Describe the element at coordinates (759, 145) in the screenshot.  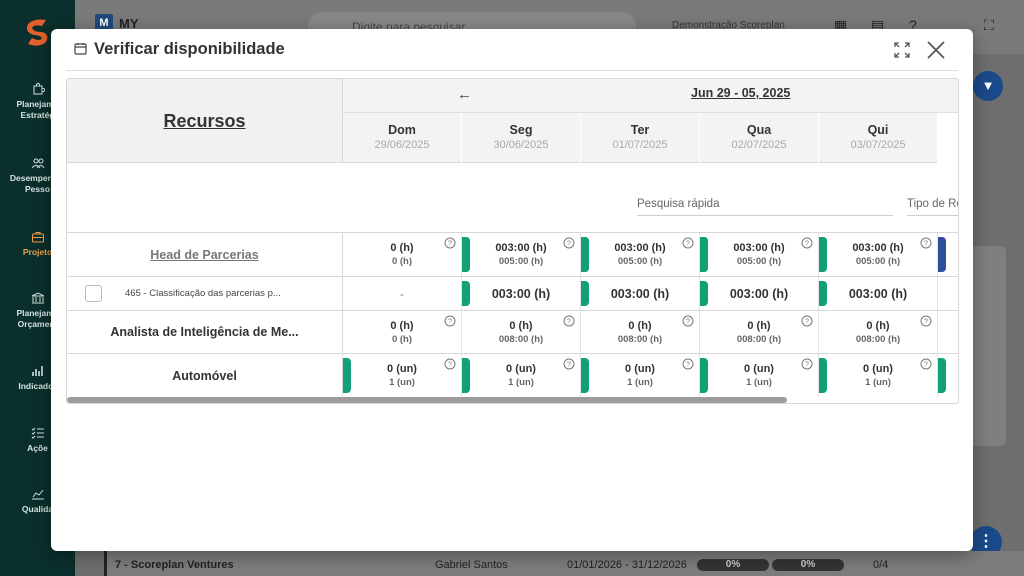
I see `day-date: 02/07/2025` at that location.